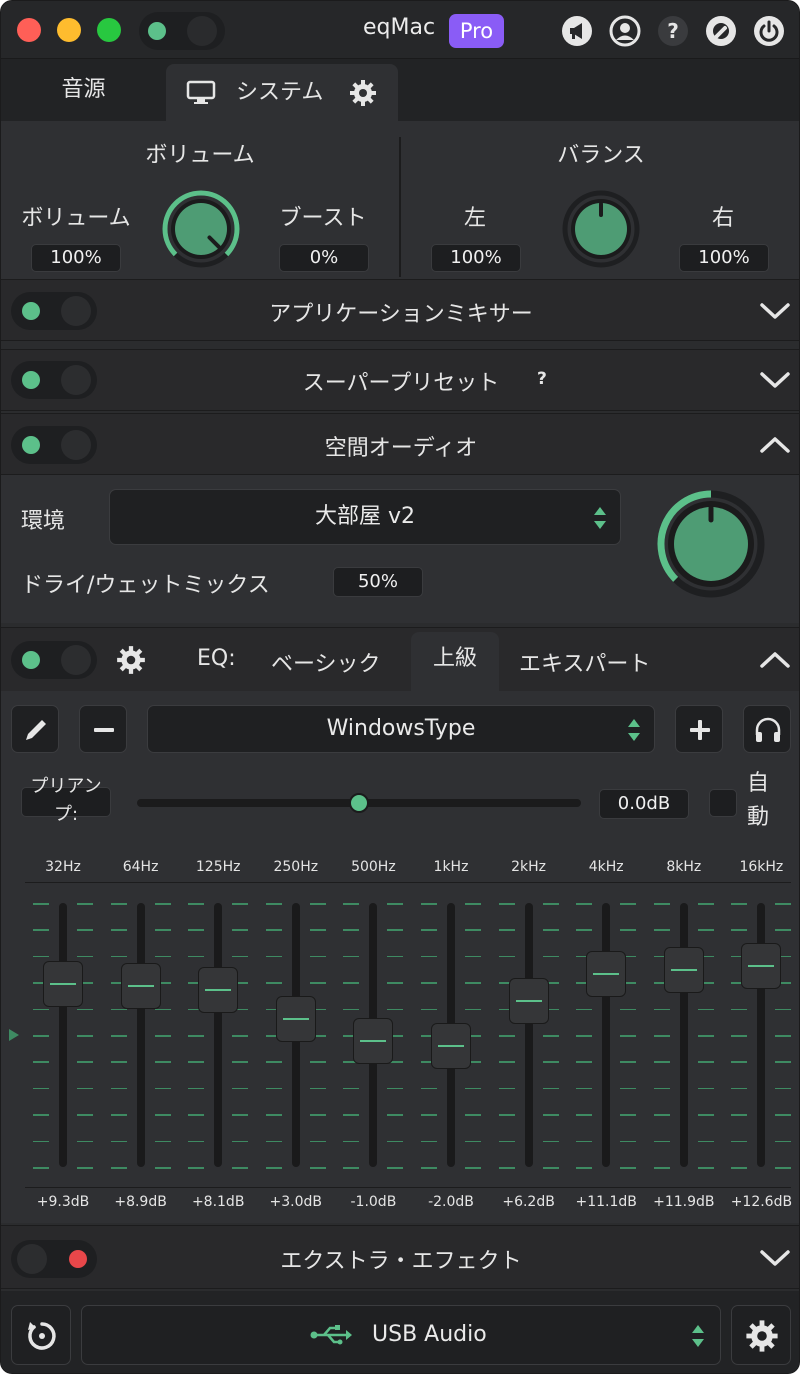  What do you see at coordinates (363, 93) in the screenshot?
I see `gear-icon` at bounding box center [363, 93].